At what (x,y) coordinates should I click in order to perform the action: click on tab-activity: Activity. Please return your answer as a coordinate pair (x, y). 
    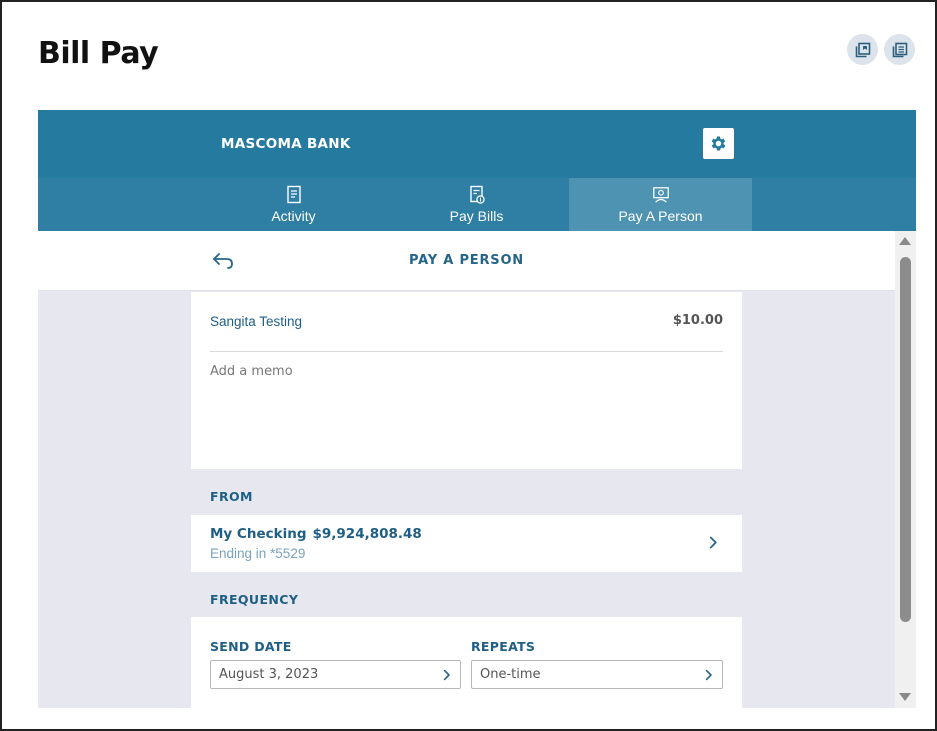
    Looking at the image, I should click on (293, 204).